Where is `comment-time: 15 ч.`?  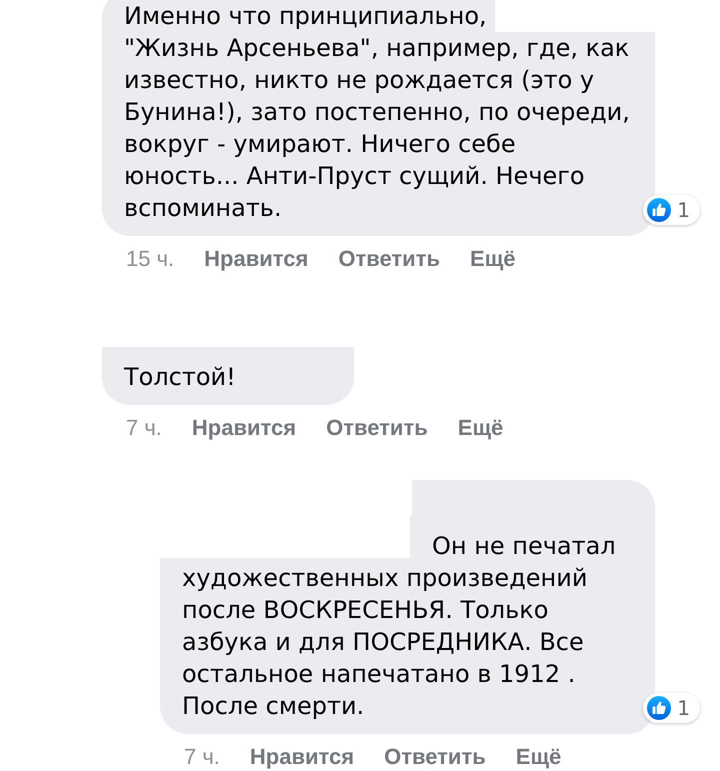 comment-time: 15 ч. is located at coordinates (150, 259).